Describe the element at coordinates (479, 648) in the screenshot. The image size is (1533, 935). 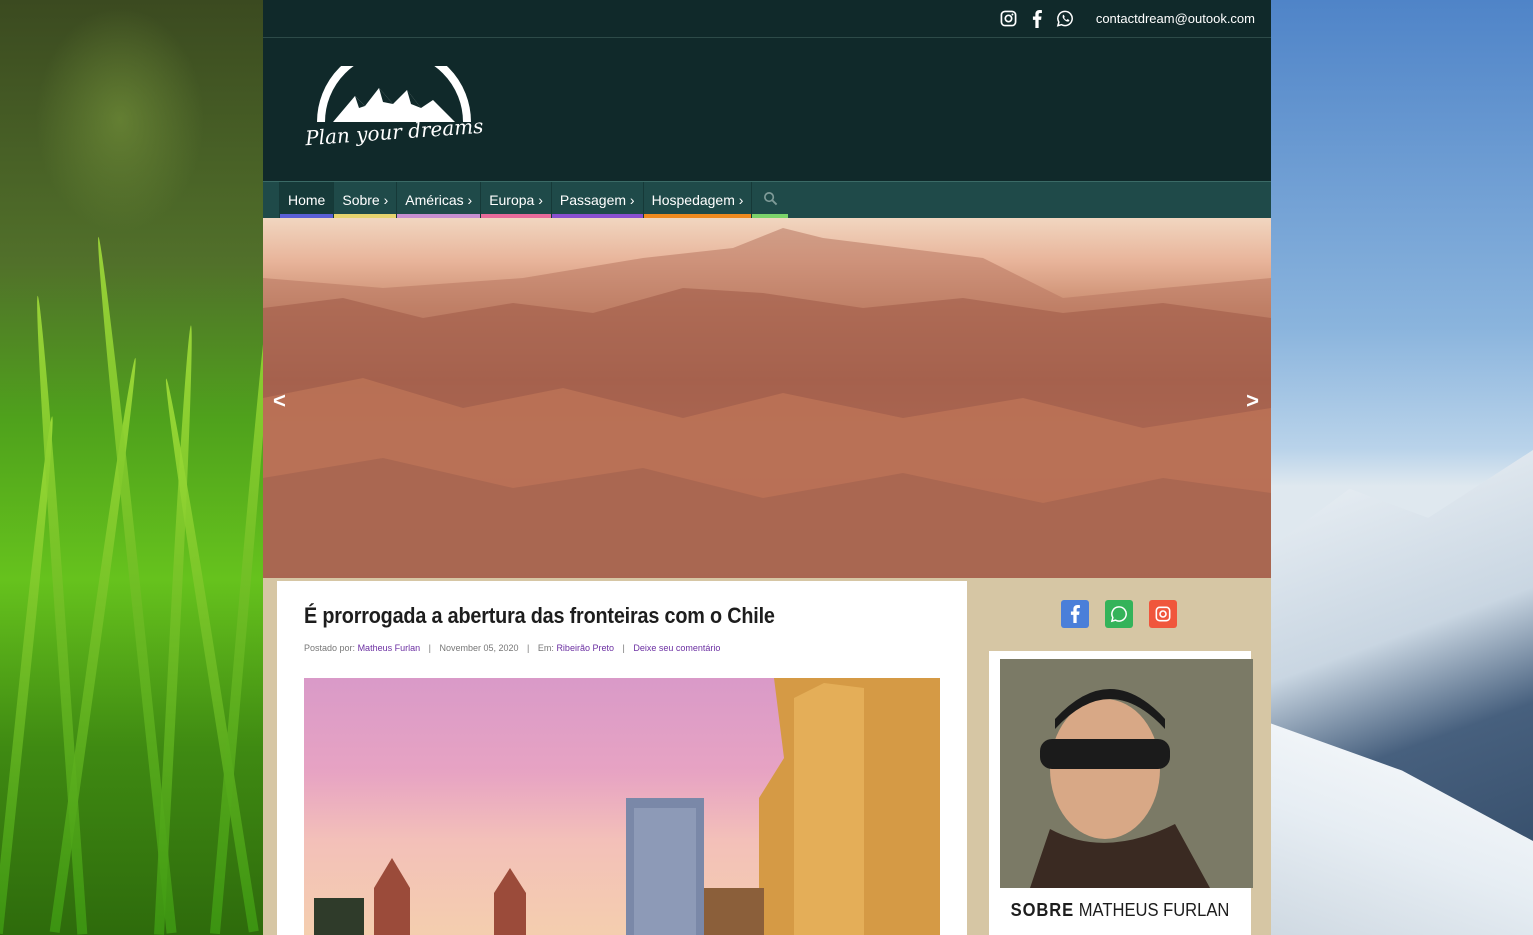
I see `post-date: November 05, 2020` at that location.